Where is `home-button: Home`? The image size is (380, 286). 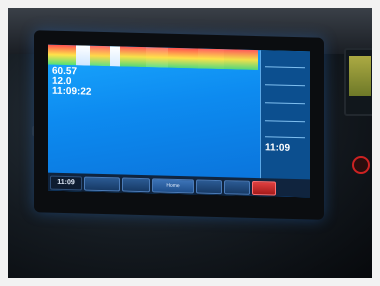 home-button: Home is located at coordinates (173, 186).